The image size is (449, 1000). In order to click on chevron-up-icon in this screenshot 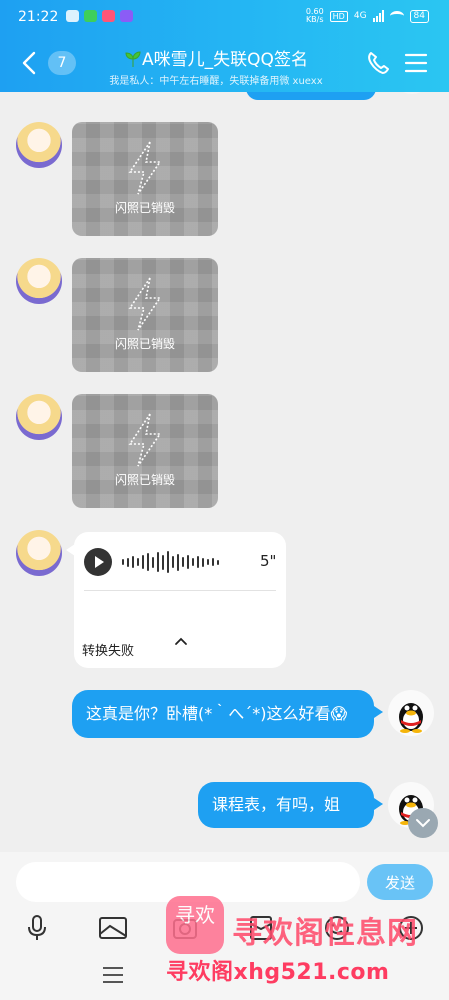, I will do `click(181, 641)`.